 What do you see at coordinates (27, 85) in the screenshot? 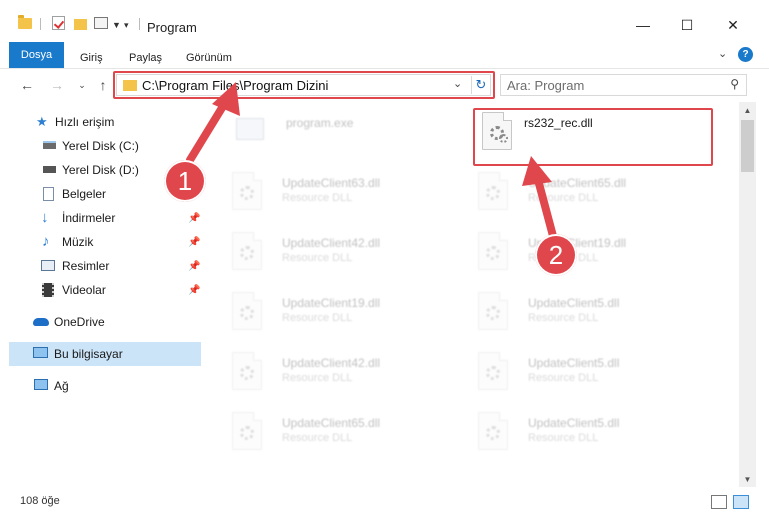
I see `back-button: ←` at bounding box center [27, 85].